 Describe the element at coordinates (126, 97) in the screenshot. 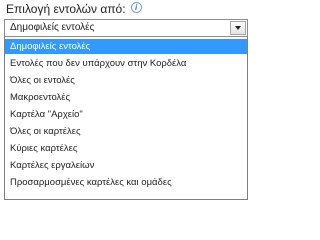

I see `list-item-macros: Μακροεντολές` at that location.